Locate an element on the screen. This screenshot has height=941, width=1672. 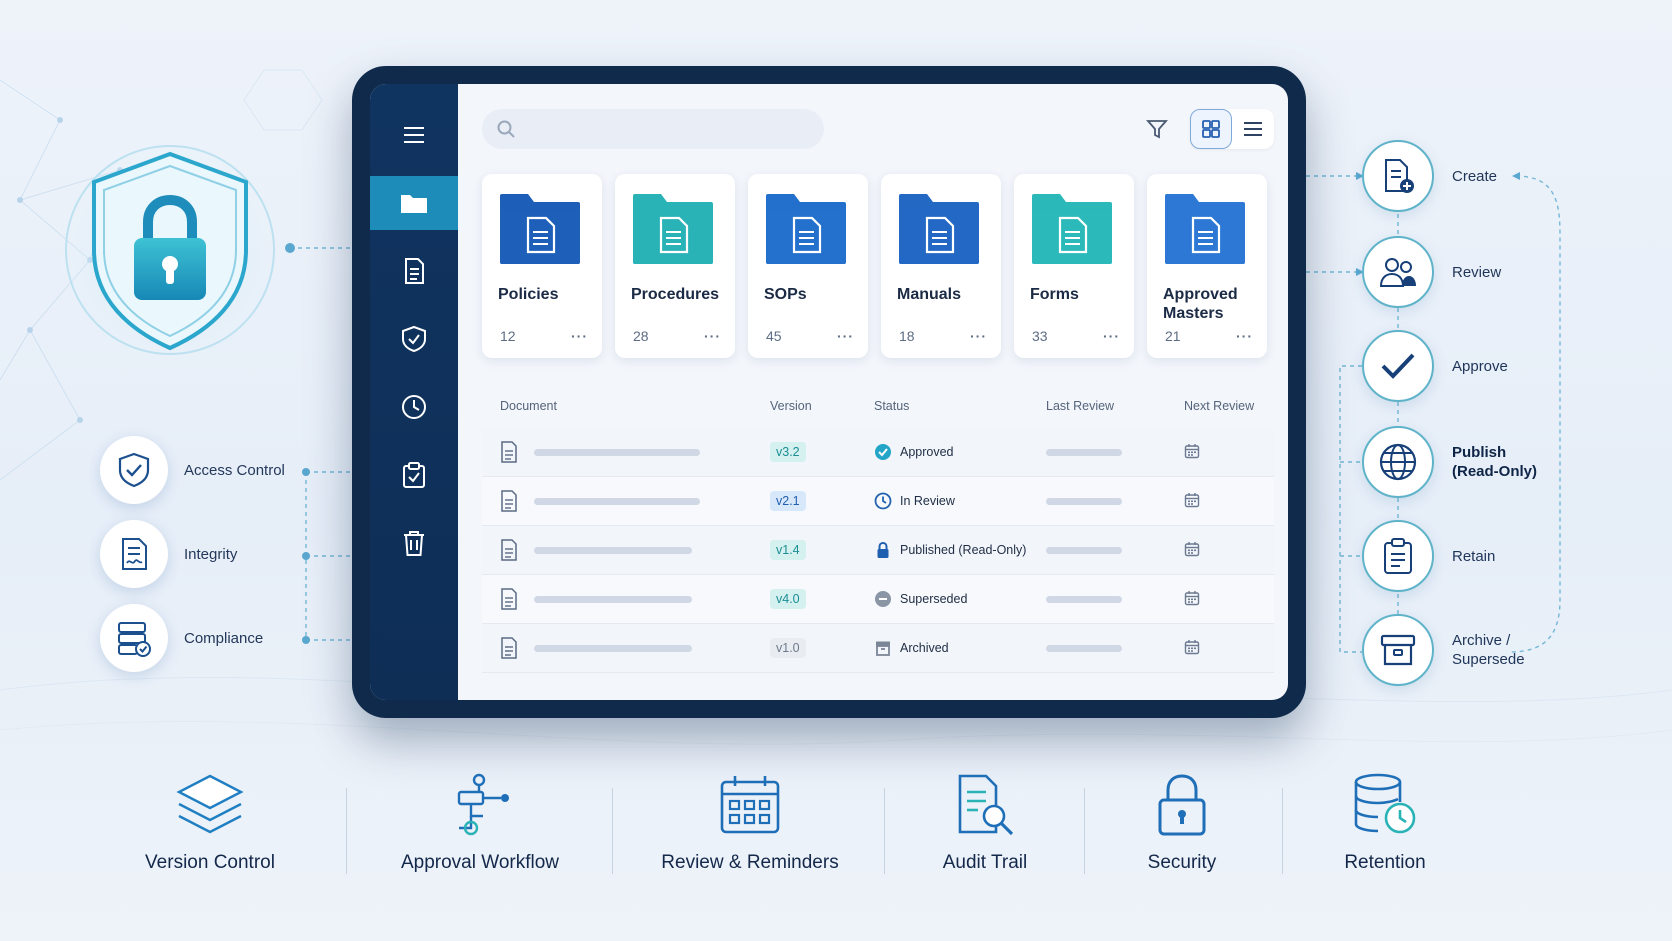
list-icon is located at coordinates (1253, 129).